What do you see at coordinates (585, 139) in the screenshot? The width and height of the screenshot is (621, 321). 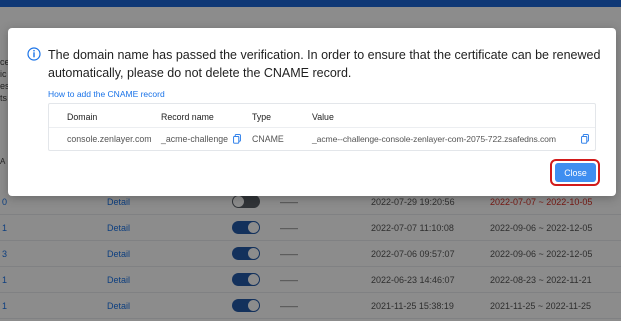 I see `copy-value-icon` at bounding box center [585, 139].